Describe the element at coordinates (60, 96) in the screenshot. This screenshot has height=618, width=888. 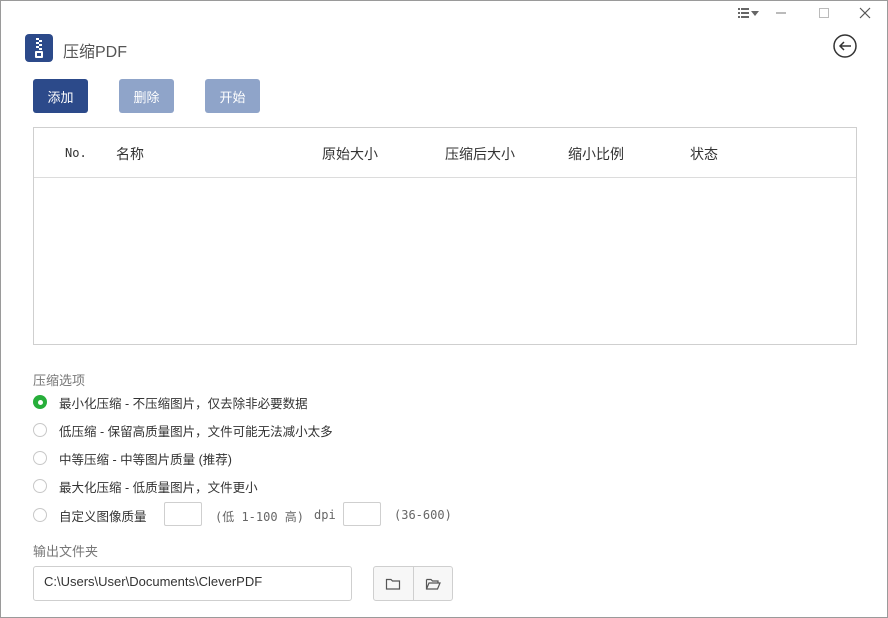
I see `add-button: 添加` at that location.